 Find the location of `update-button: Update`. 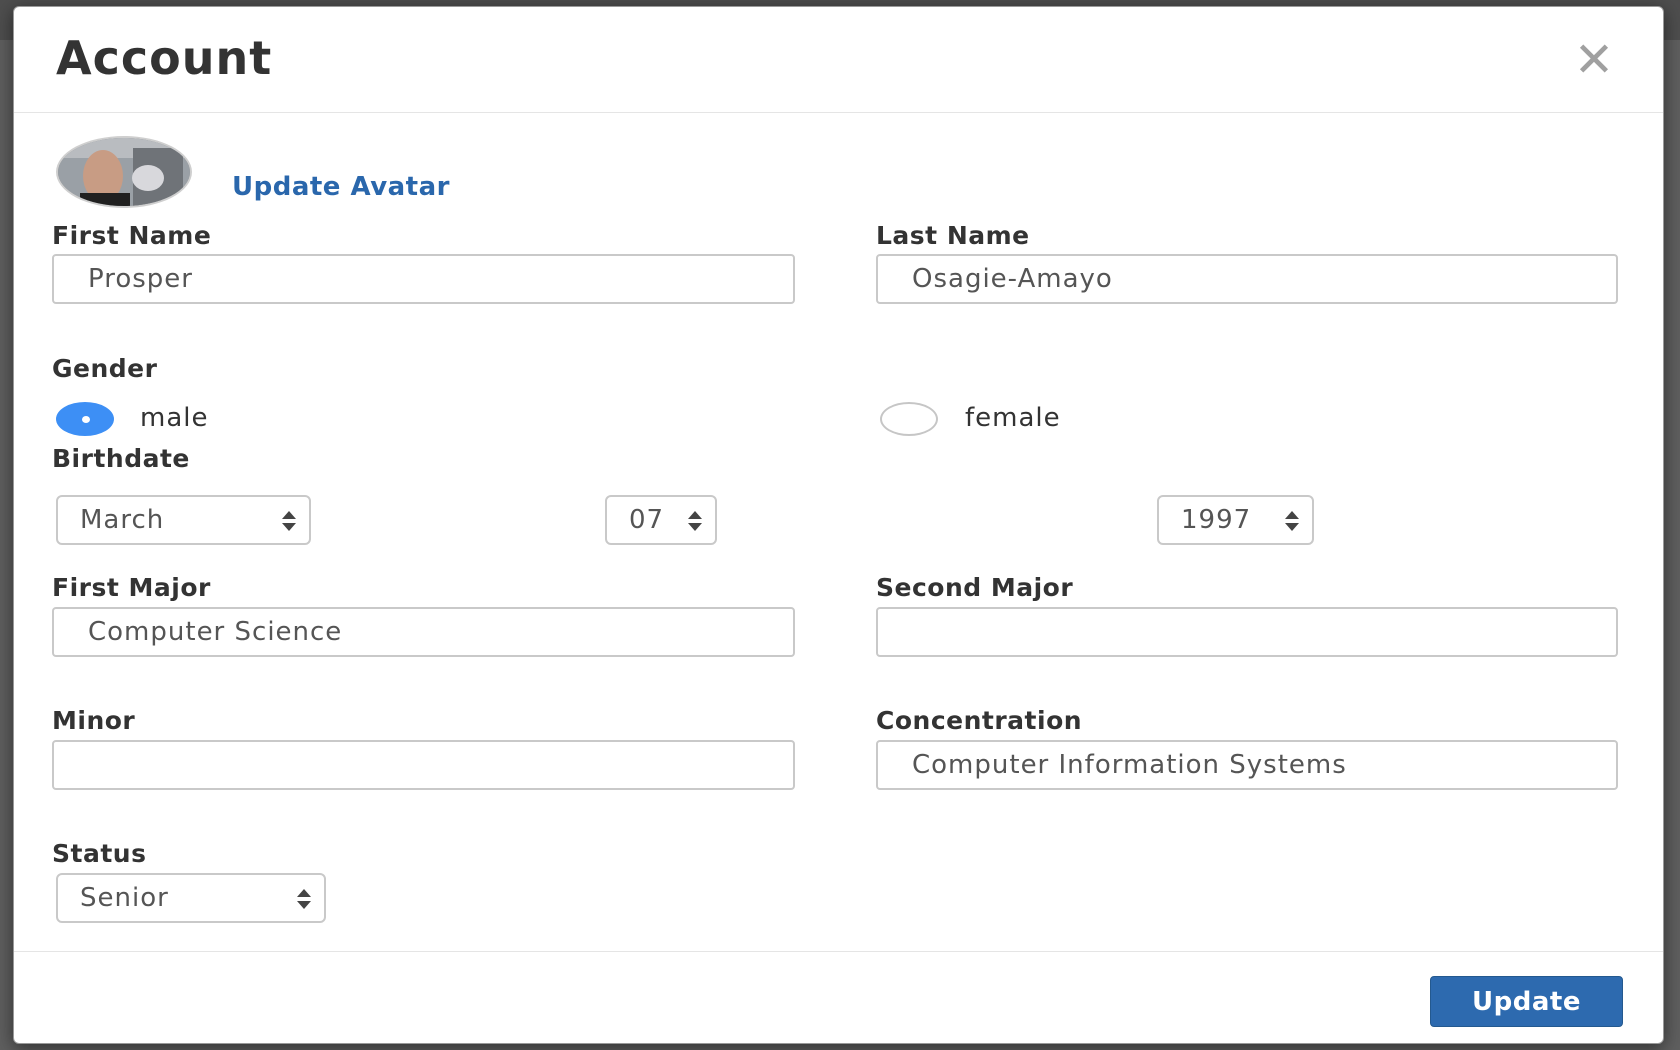

update-button: Update is located at coordinates (1526, 1001).